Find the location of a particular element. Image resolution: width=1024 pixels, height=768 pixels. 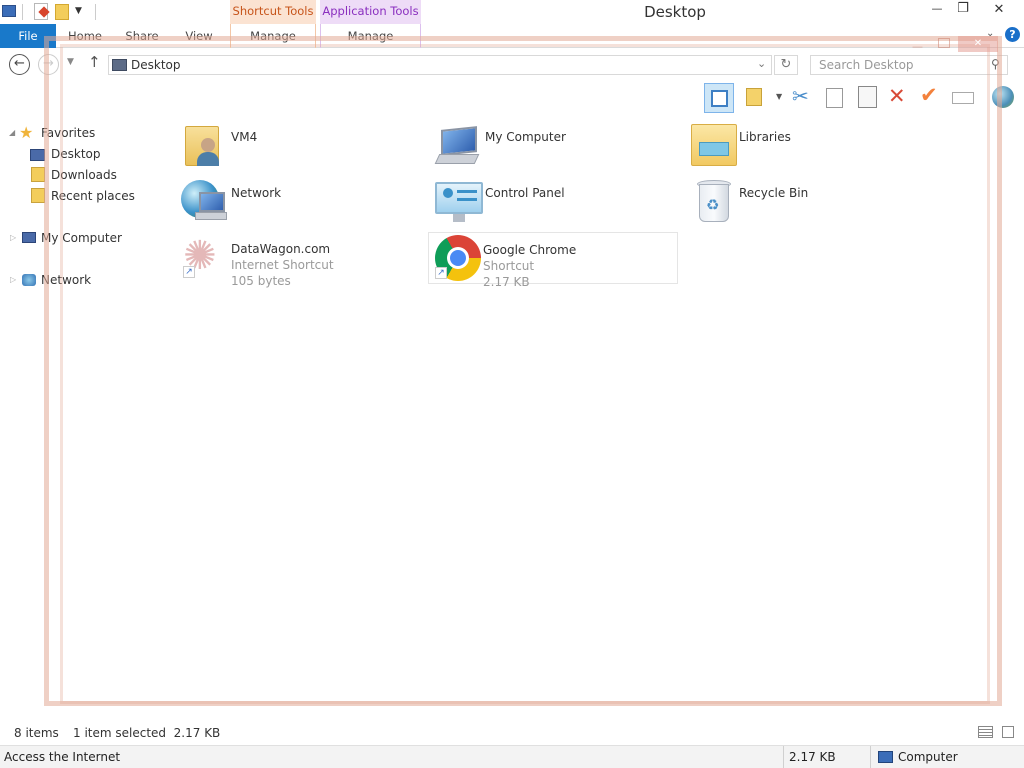

address-dropdown-icon: ⌄ is located at coordinates (761, 63).